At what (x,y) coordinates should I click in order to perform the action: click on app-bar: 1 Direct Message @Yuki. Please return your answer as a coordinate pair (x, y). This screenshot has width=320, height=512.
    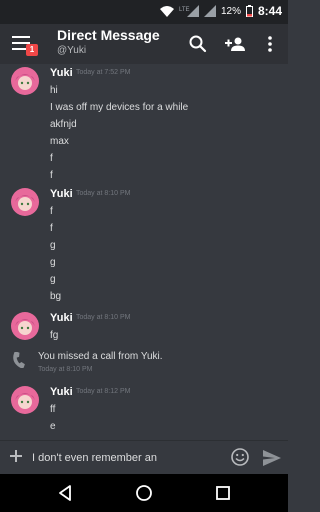
    Looking at the image, I should click on (144, 44).